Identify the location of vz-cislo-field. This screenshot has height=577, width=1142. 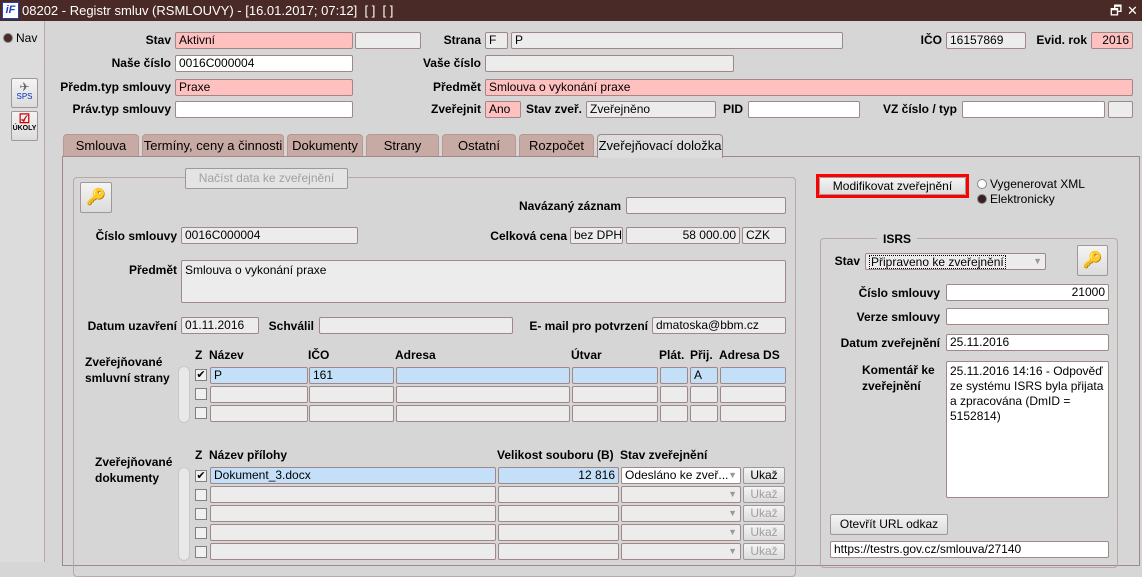
(1033, 109).